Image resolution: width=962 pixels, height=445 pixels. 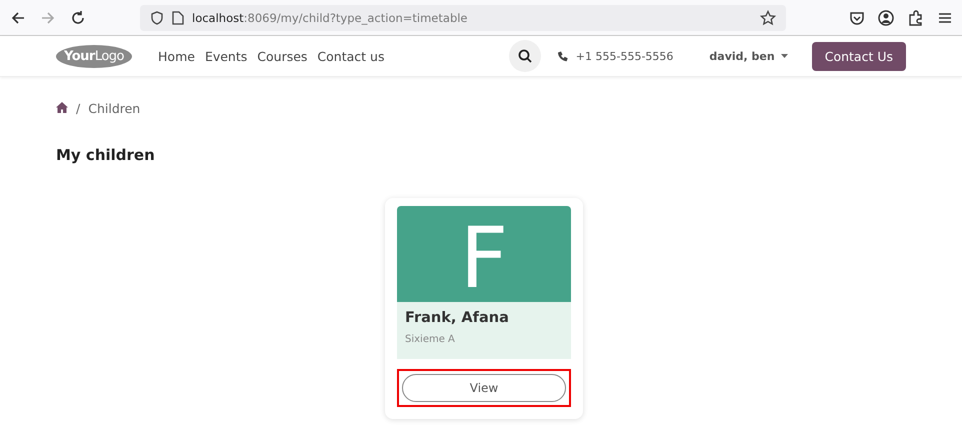 What do you see at coordinates (430, 339) in the screenshot?
I see `class-name: Sixieme A` at bounding box center [430, 339].